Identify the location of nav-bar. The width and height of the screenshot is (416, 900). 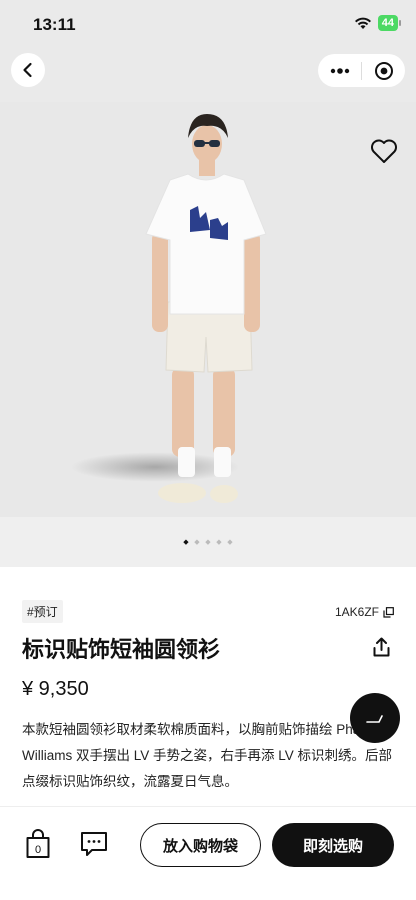
(208, 76).